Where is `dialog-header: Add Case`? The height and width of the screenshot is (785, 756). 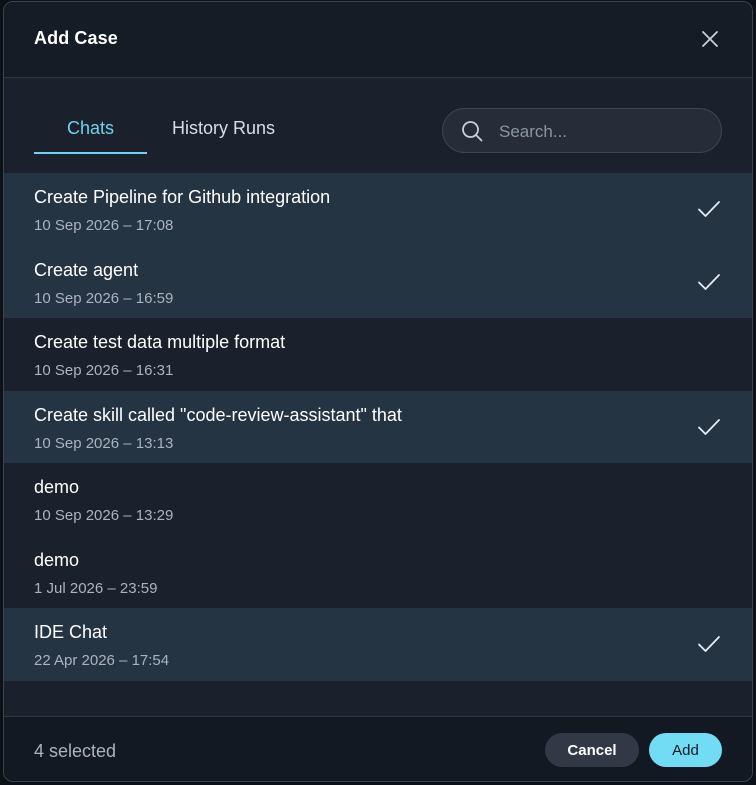
dialog-header: Add Case is located at coordinates (378, 40).